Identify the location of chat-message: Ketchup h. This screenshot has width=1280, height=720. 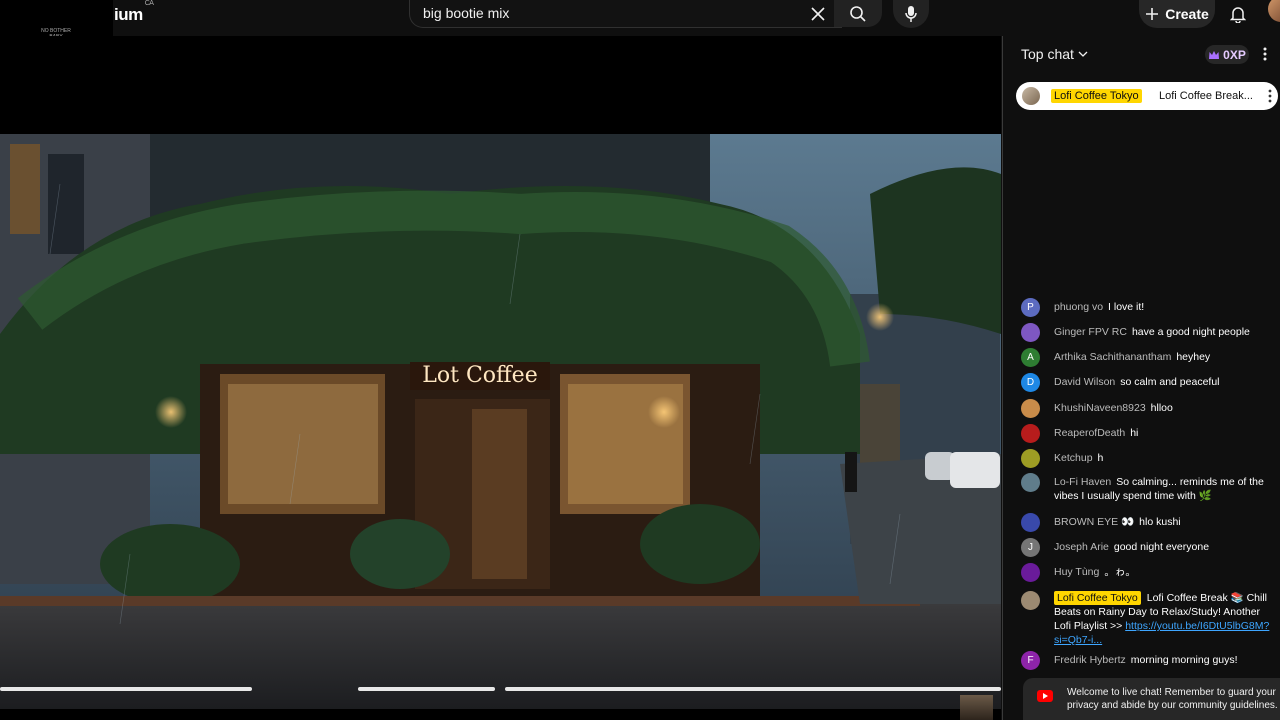
(1141, 459).